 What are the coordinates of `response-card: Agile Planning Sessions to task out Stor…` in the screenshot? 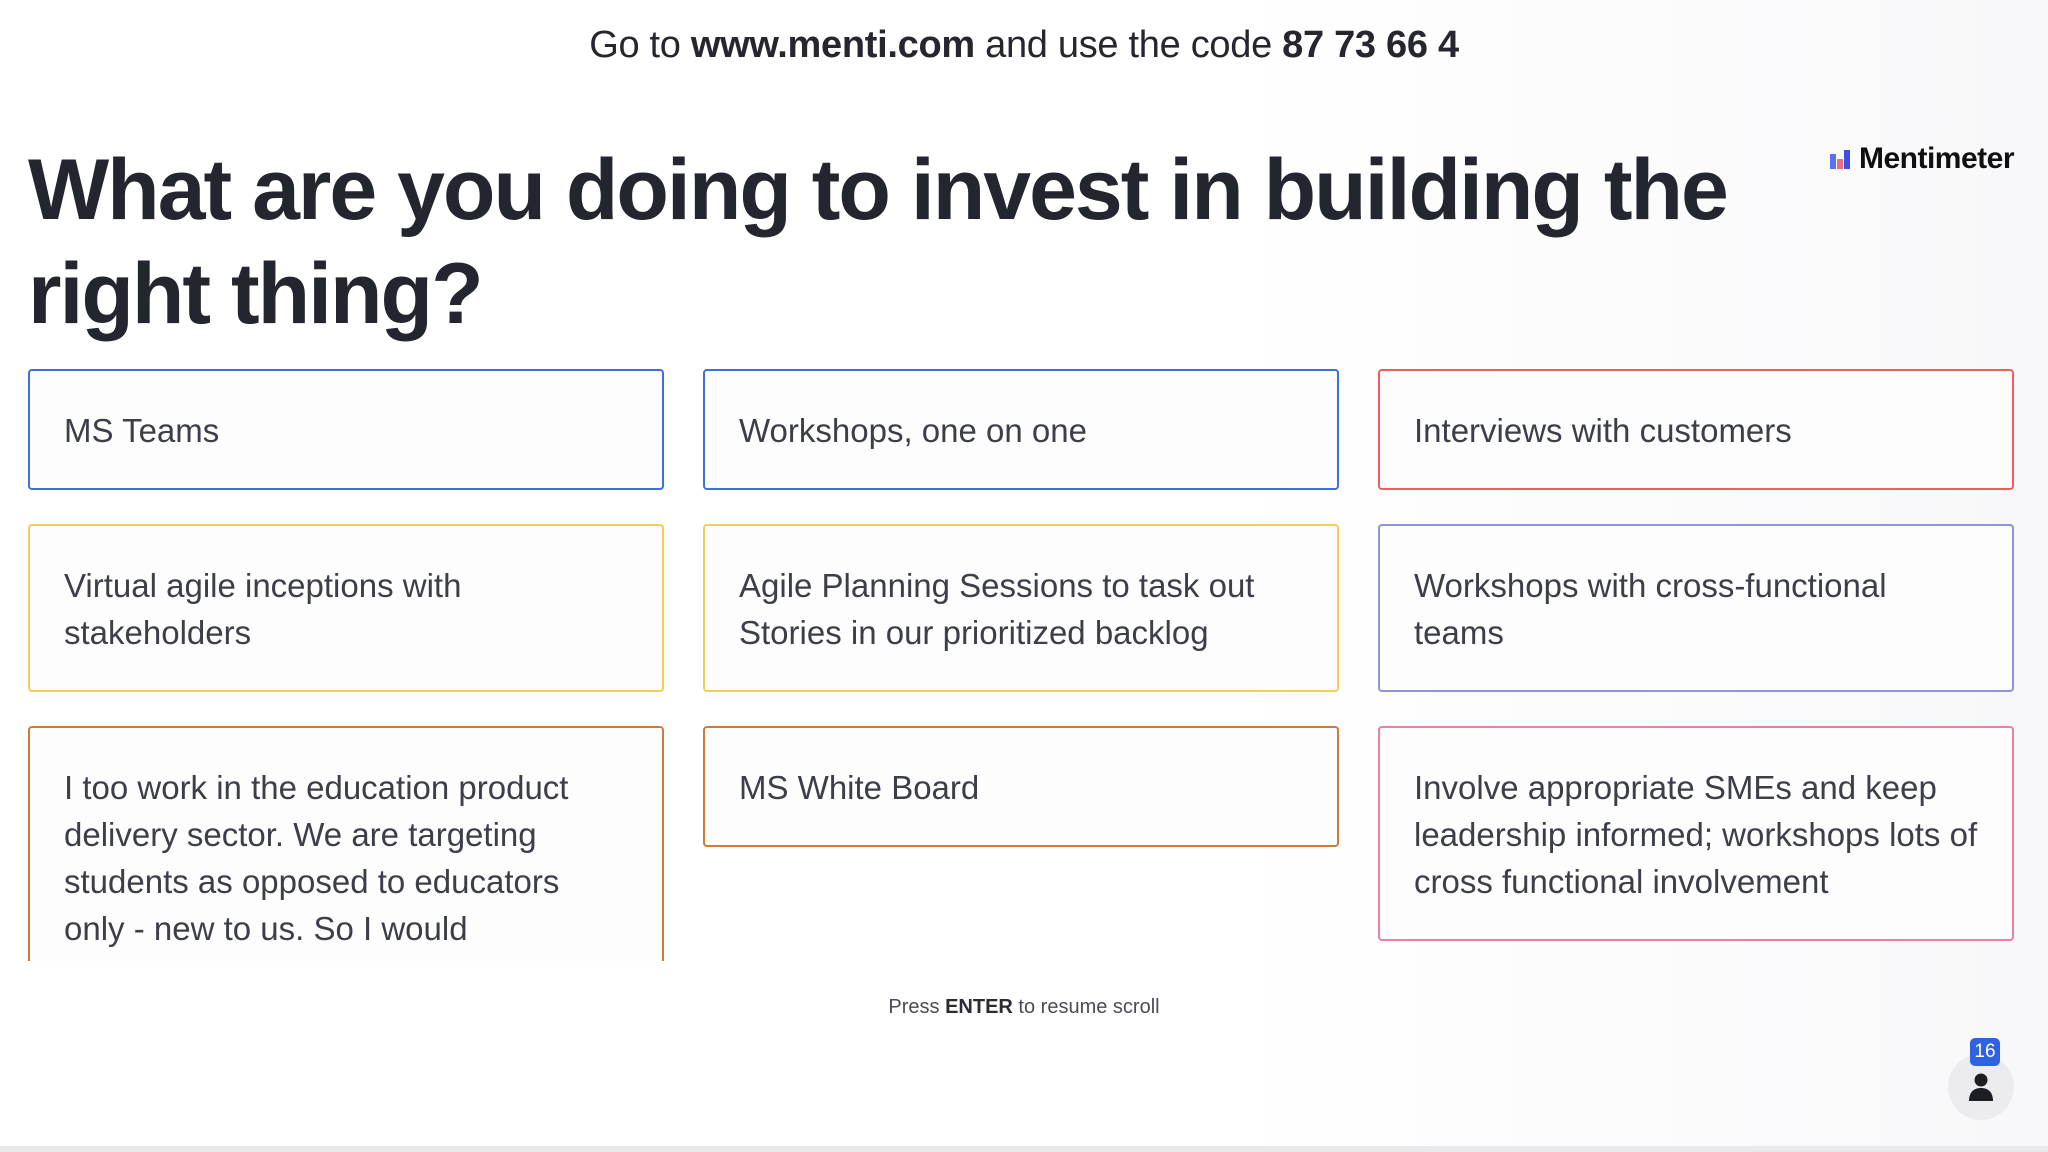 It's located at (1021, 608).